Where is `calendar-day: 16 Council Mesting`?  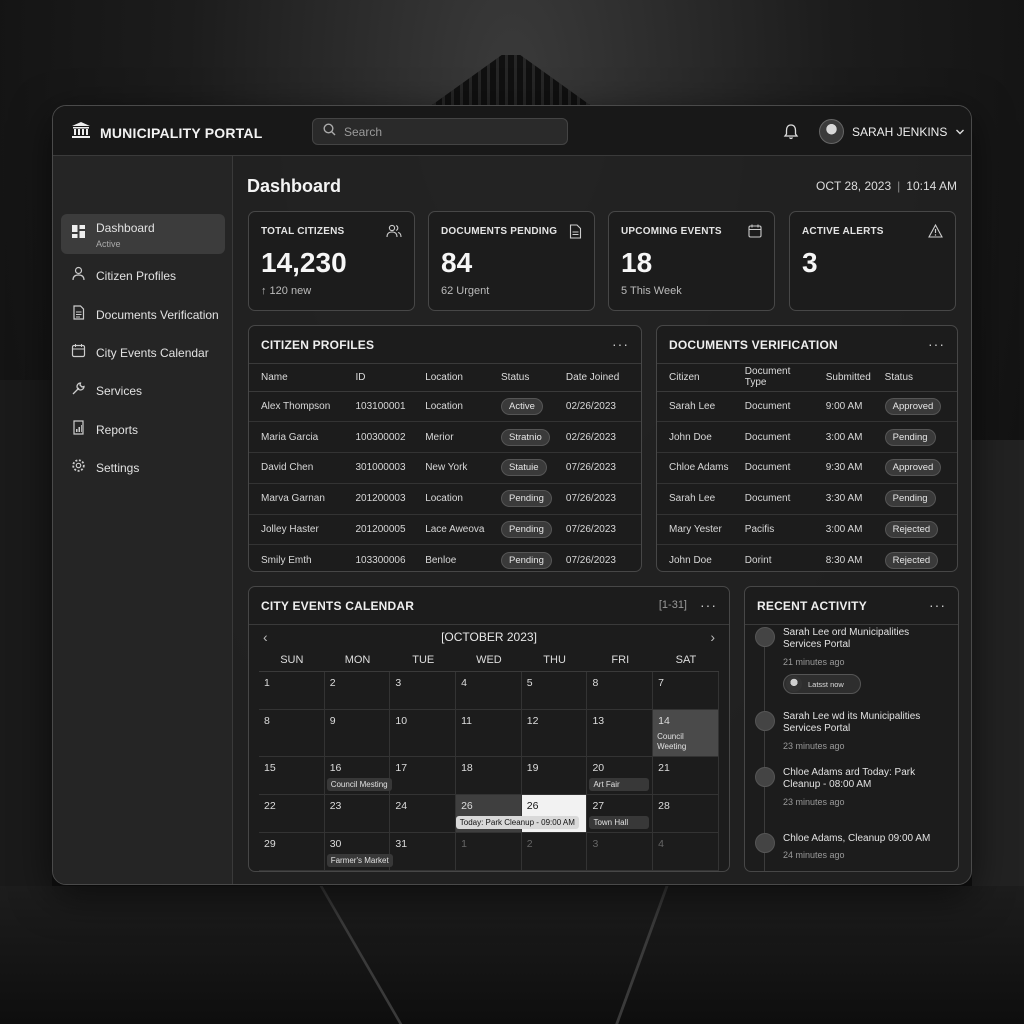
calendar-day: 16 Council Mesting is located at coordinates (358, 776).